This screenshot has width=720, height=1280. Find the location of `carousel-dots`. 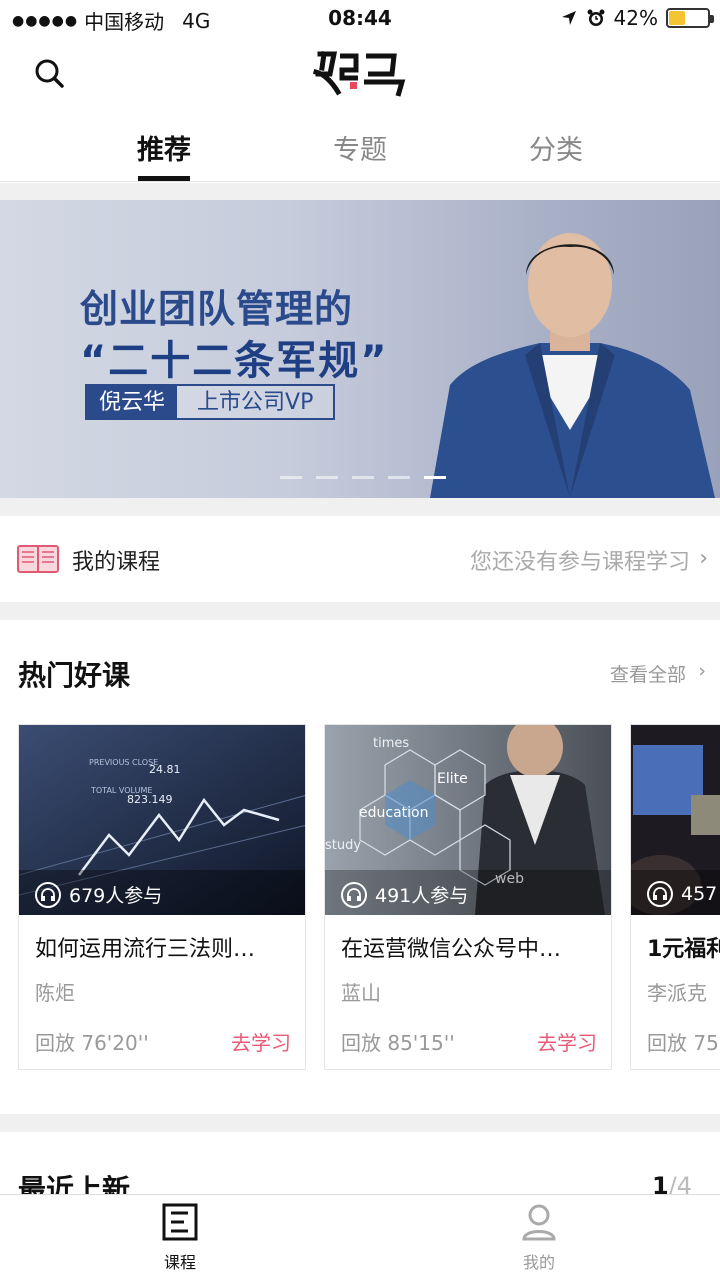

carousel-dots is located at coordinates (363, 477).